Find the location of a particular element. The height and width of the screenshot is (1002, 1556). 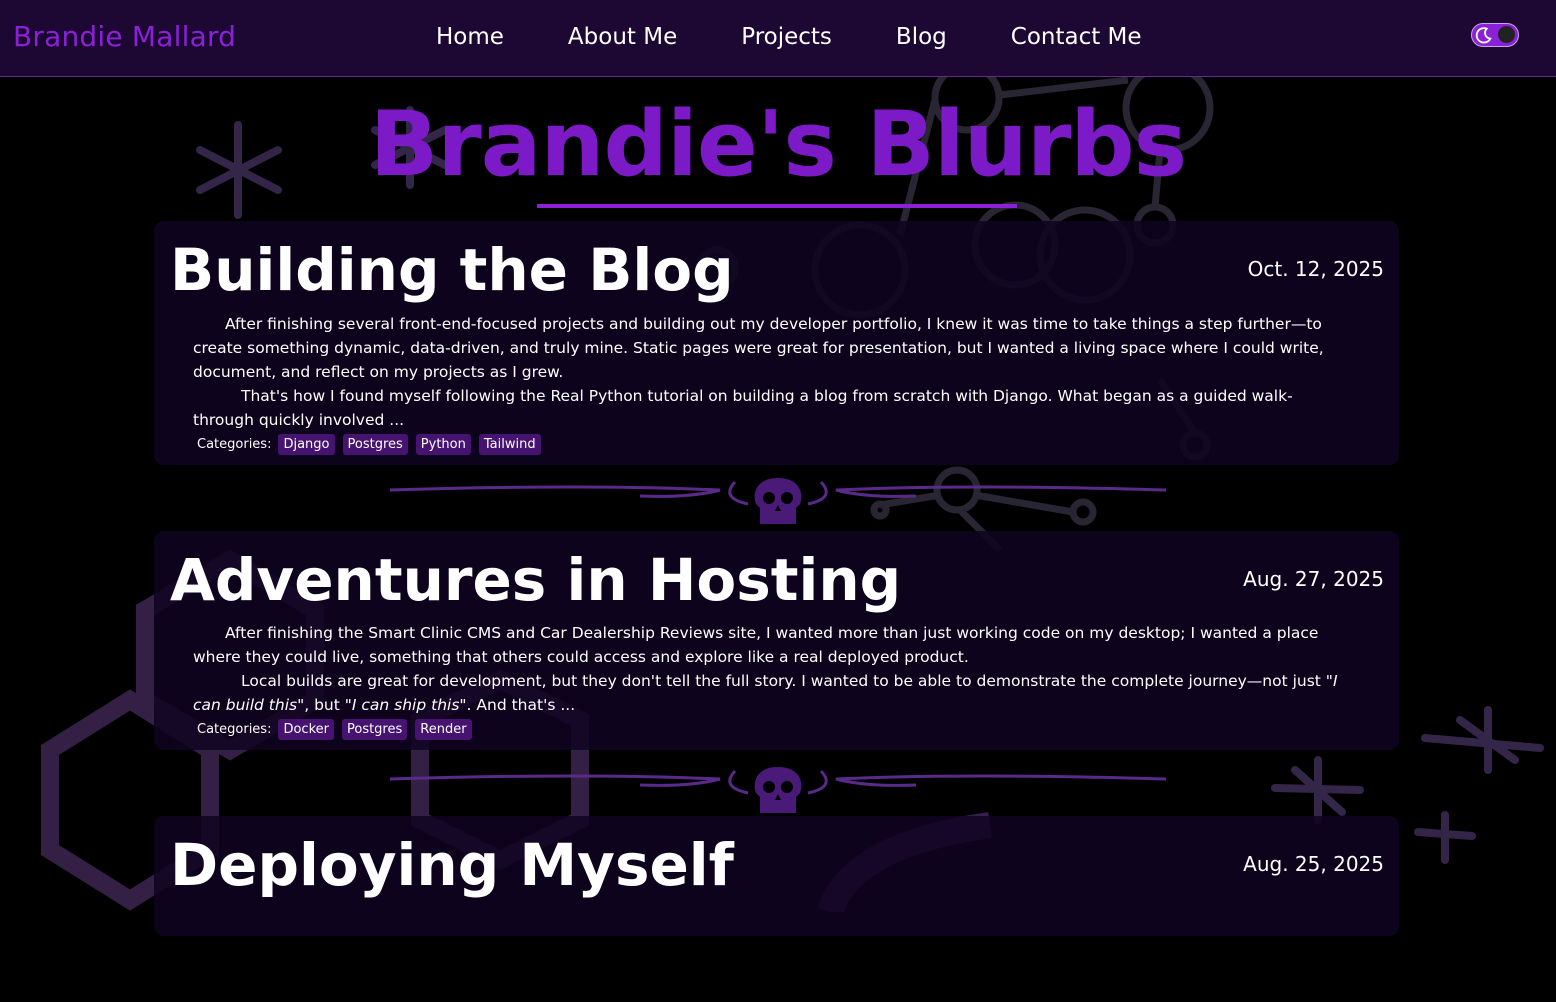

category-tag: Python is located at coordinates (443, 444).